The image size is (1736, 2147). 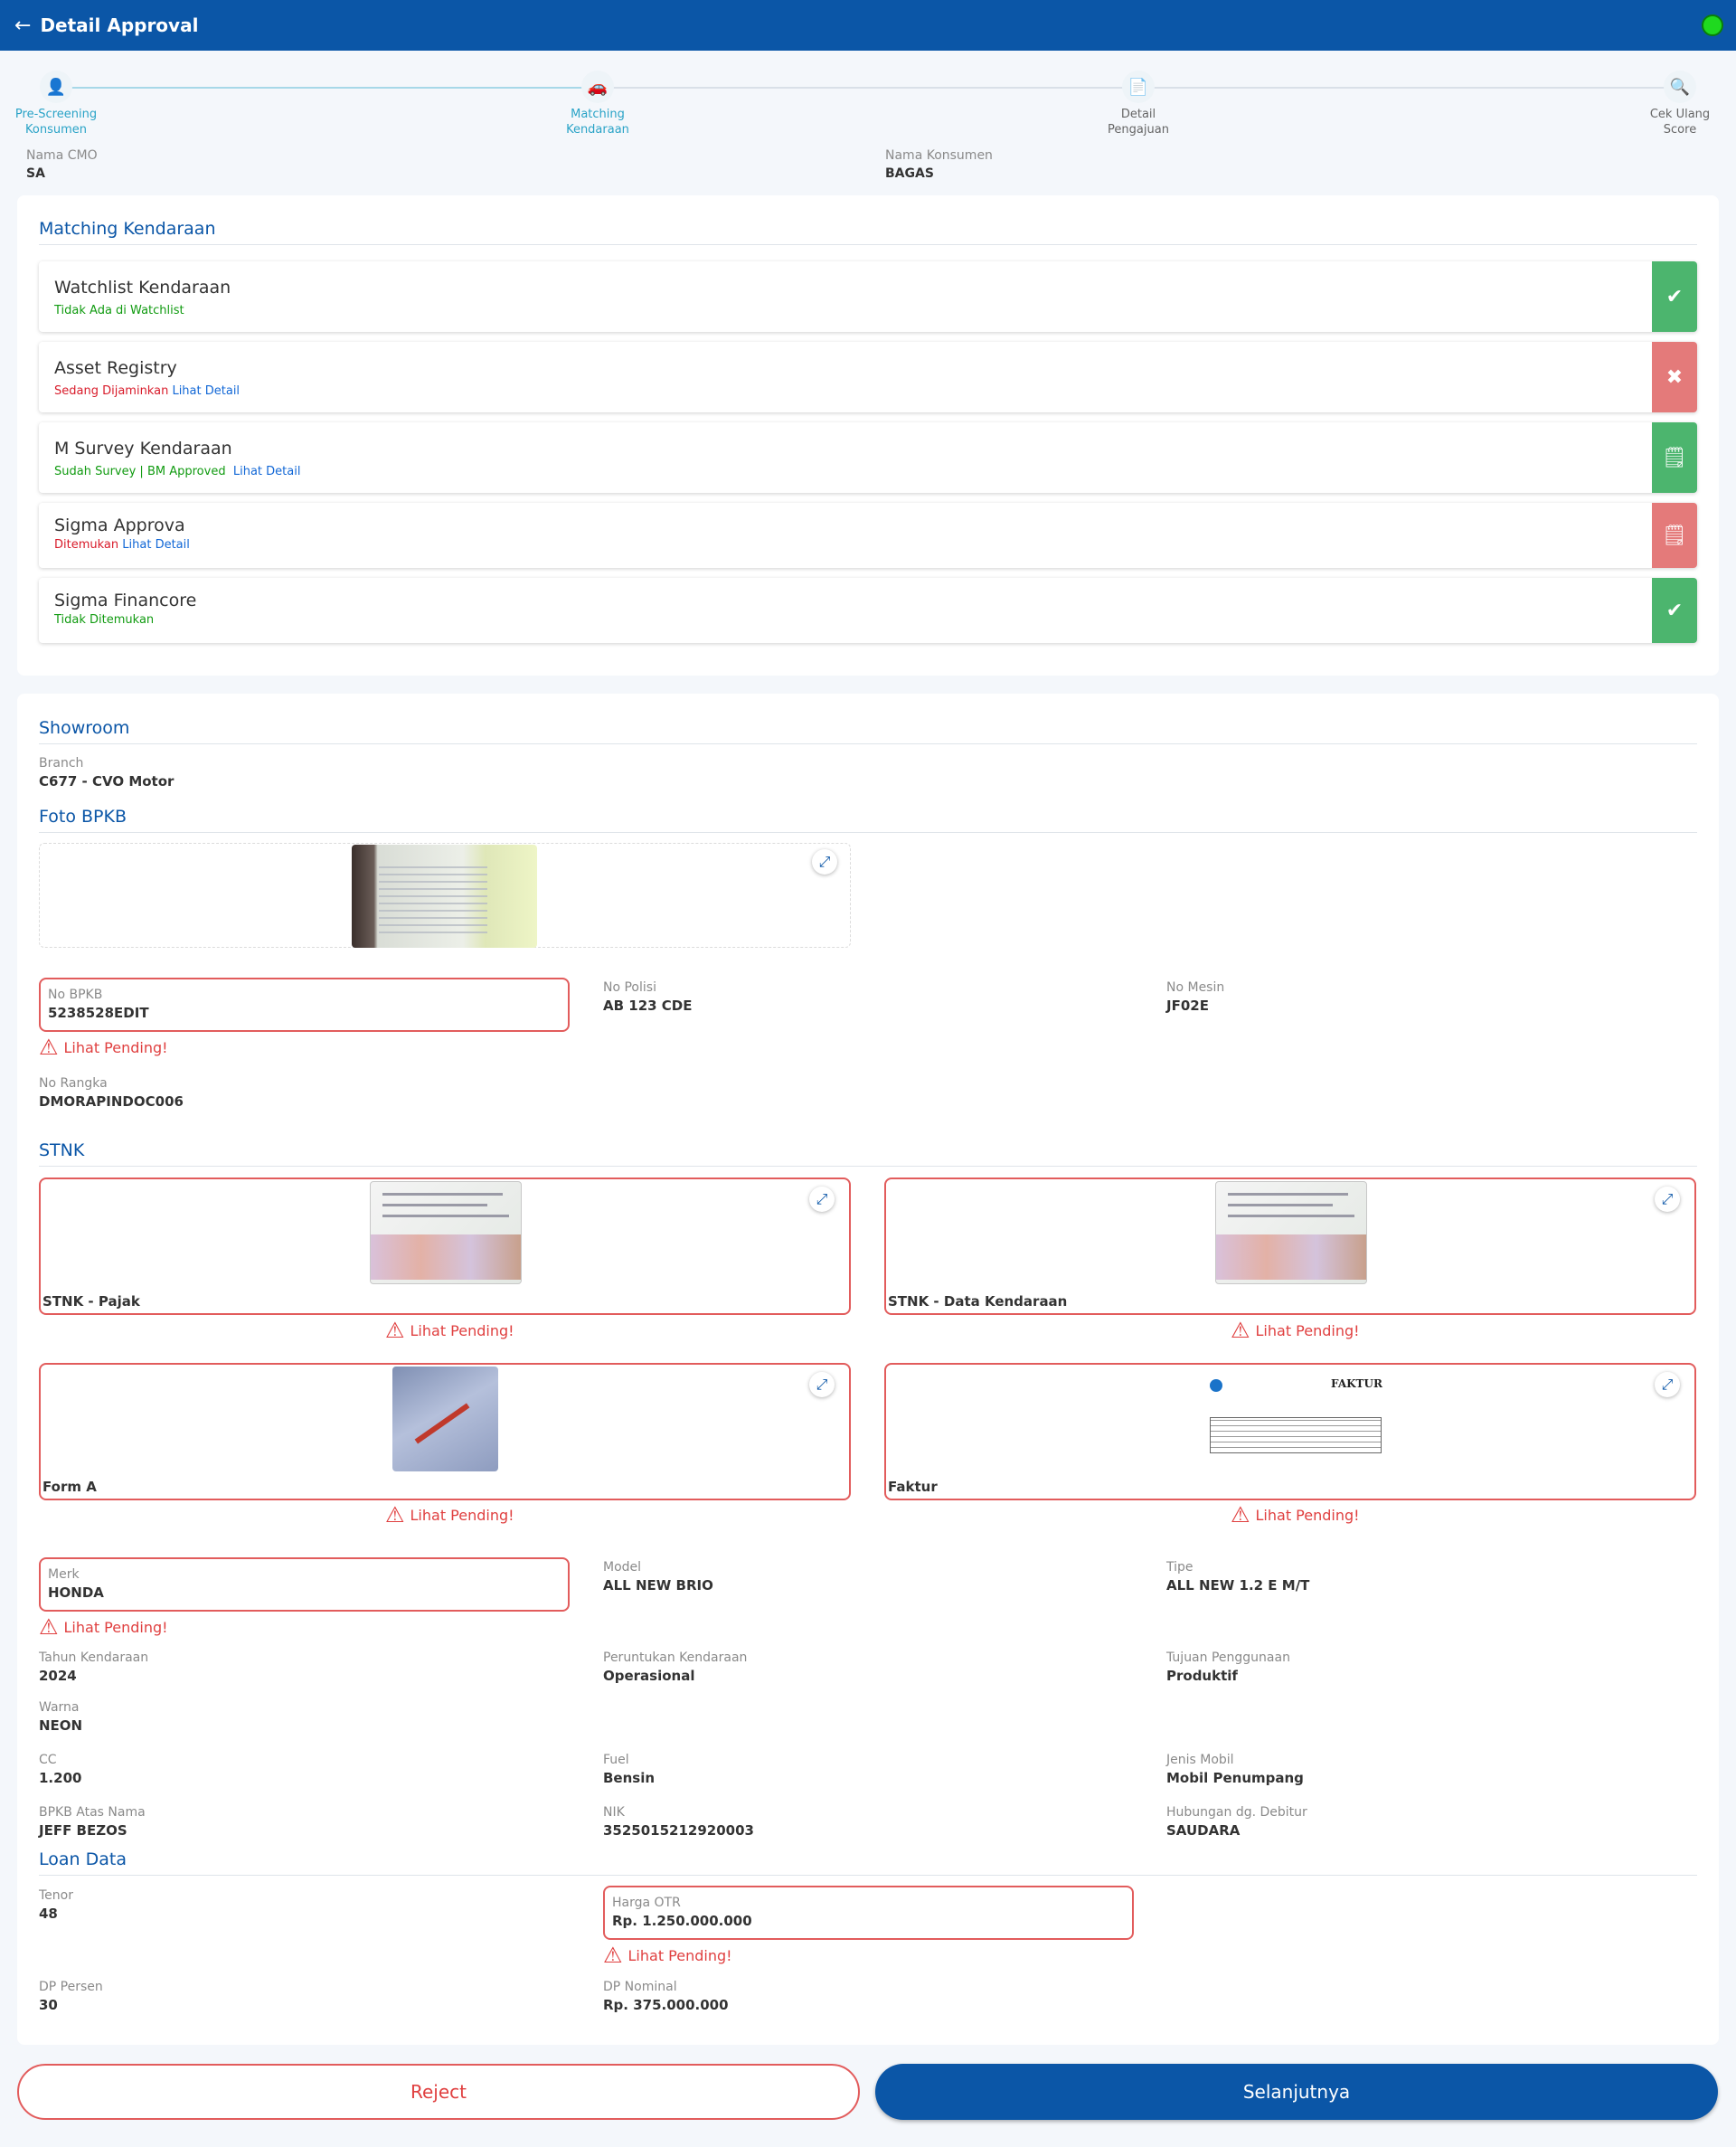 I want to click on step-label: Matching, so click(x=598, y=115).